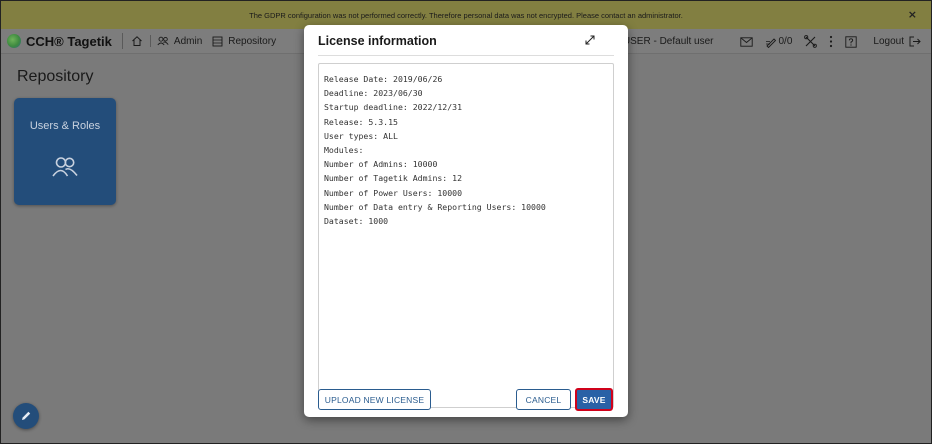 Image resolution: width=932 pixels, height=444 pixels. Describe the element at coordinates (590, 40) in the screenshot. I see `expand-icon` at that location.